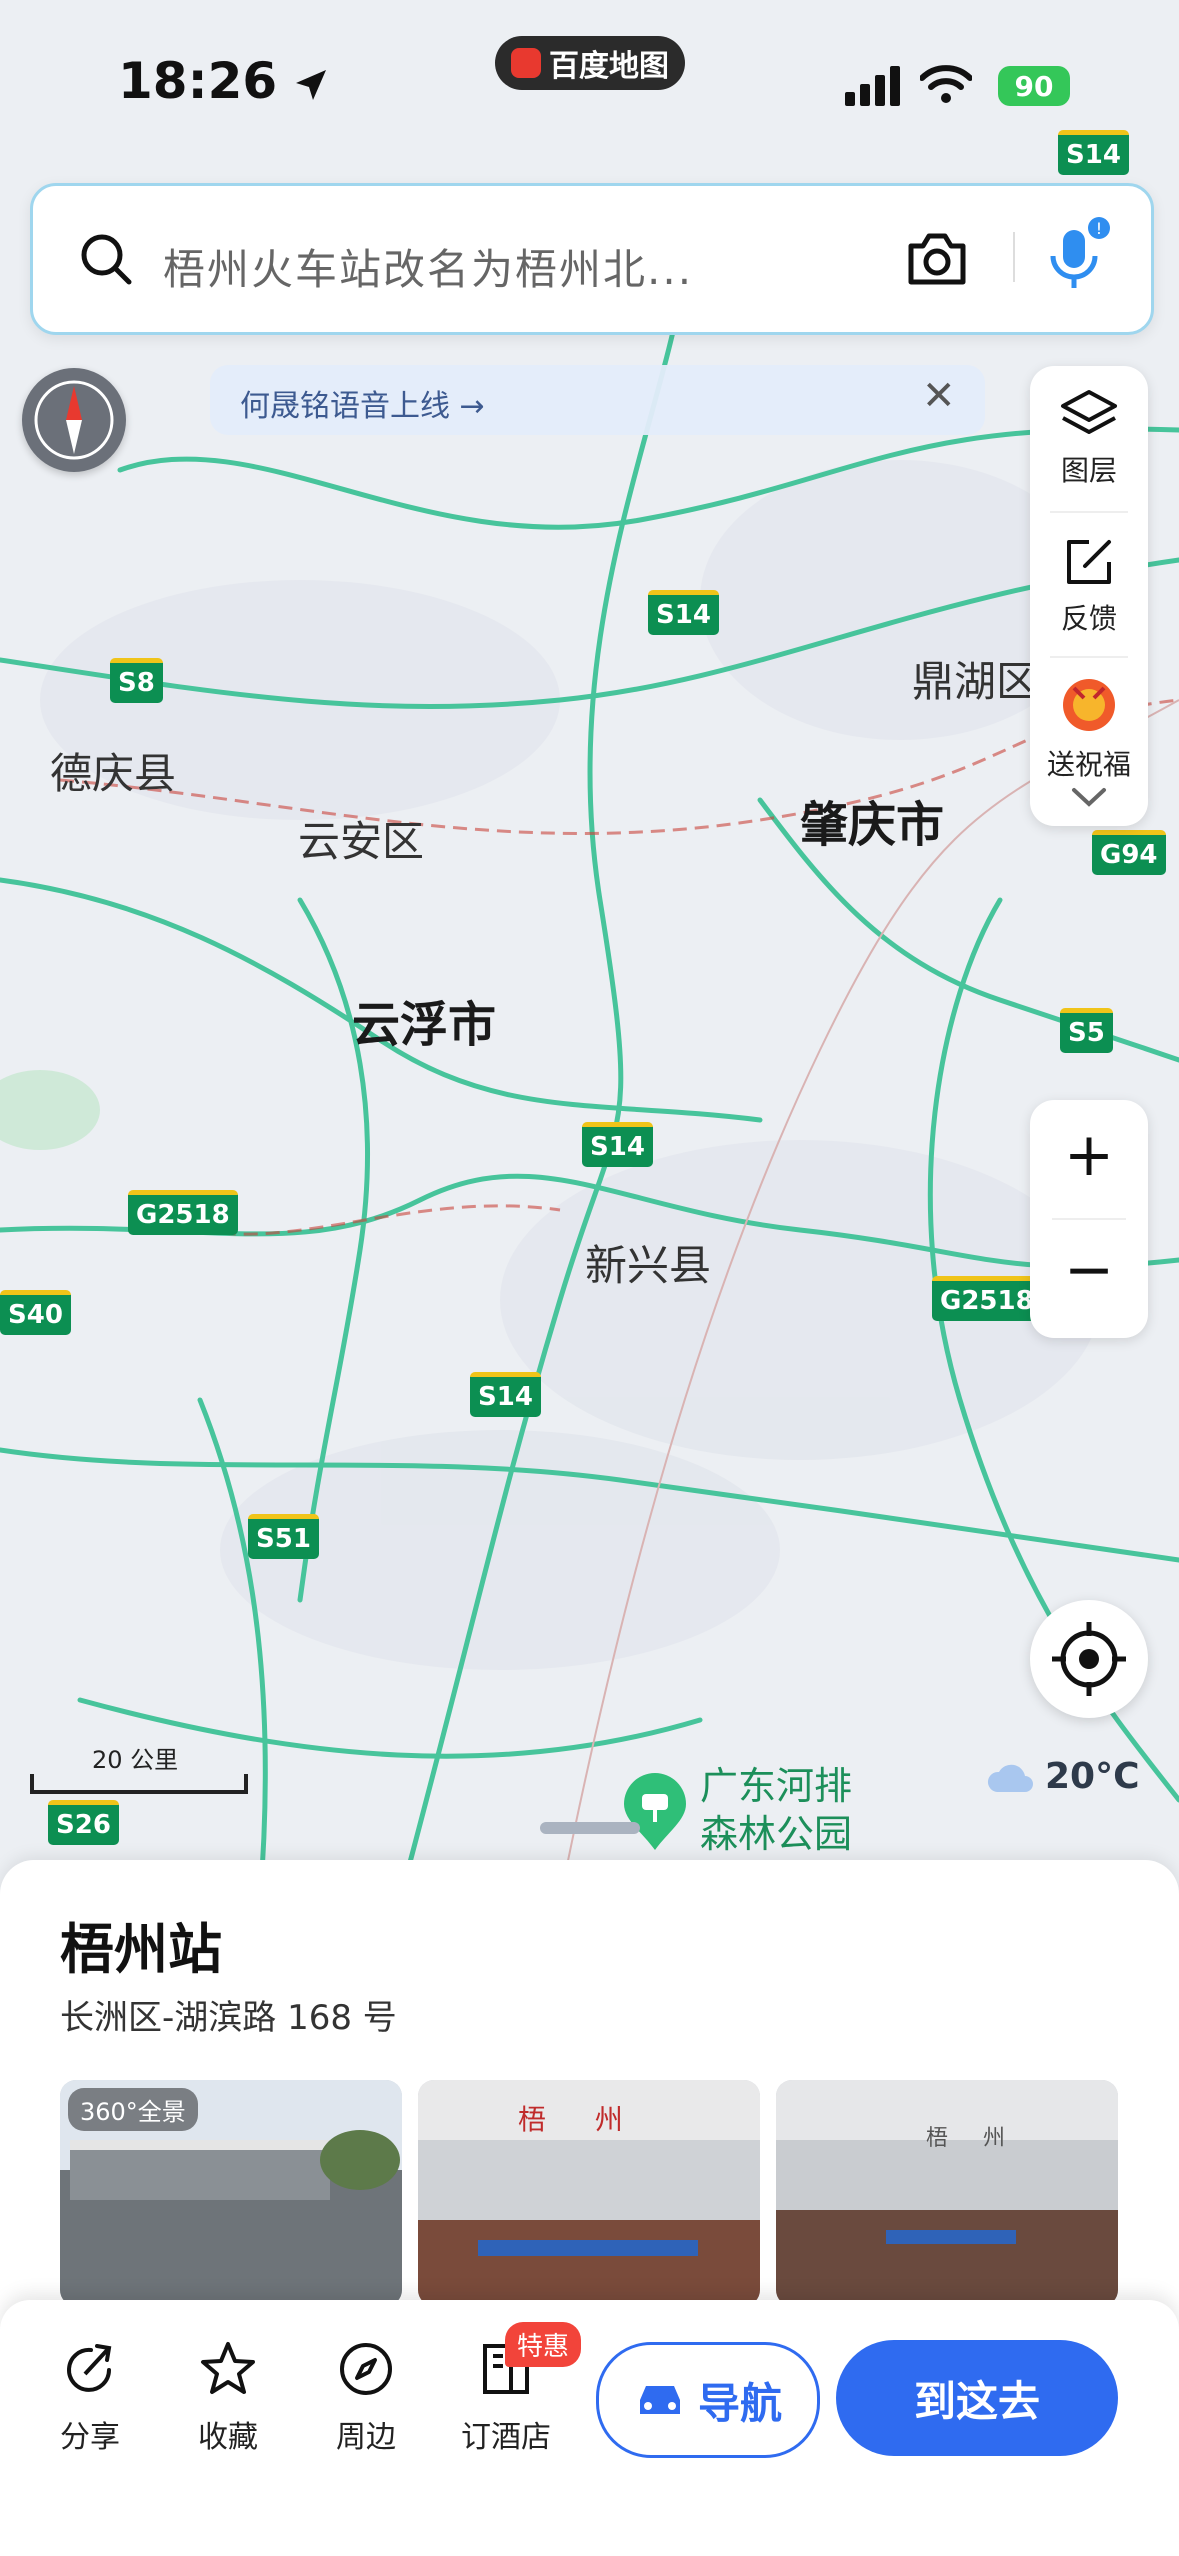  Describe the element at coordinates (526, 63) in the screenshot. I see `baidu-map-logo-icon` at that location.